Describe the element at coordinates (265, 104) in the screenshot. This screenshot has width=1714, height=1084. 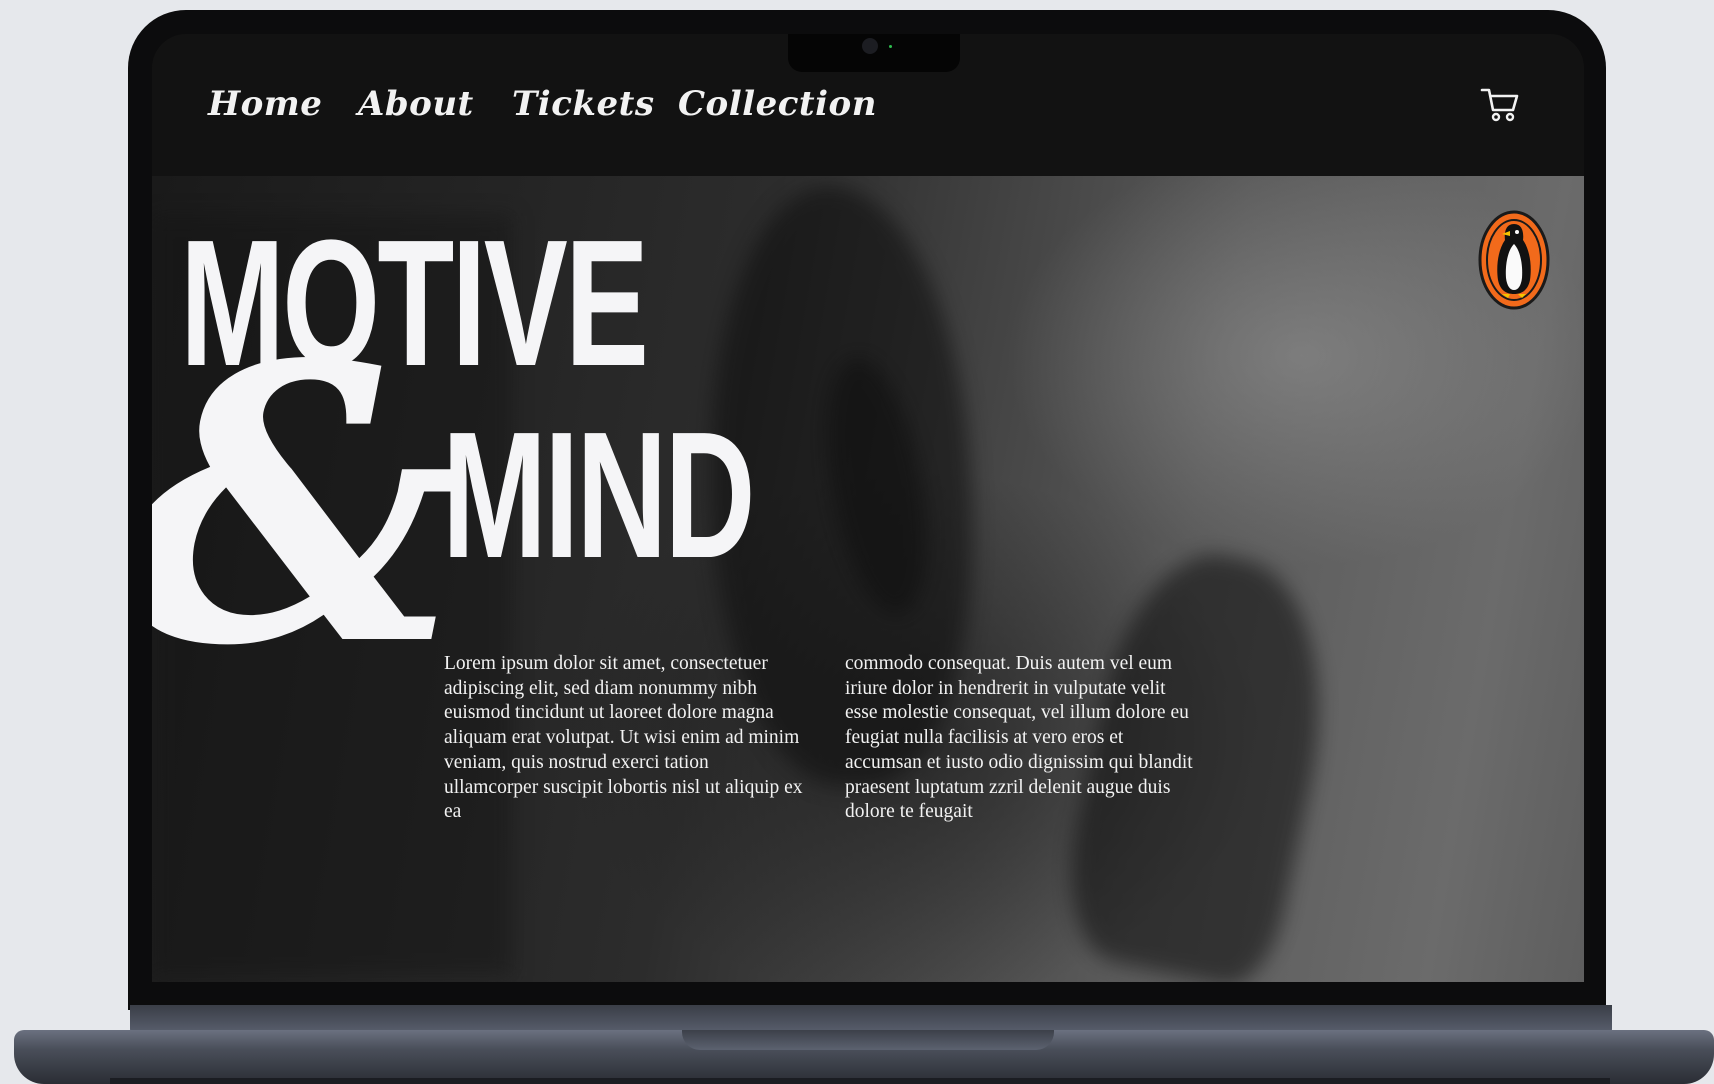
I see `nav-home-link: Home` at that location.